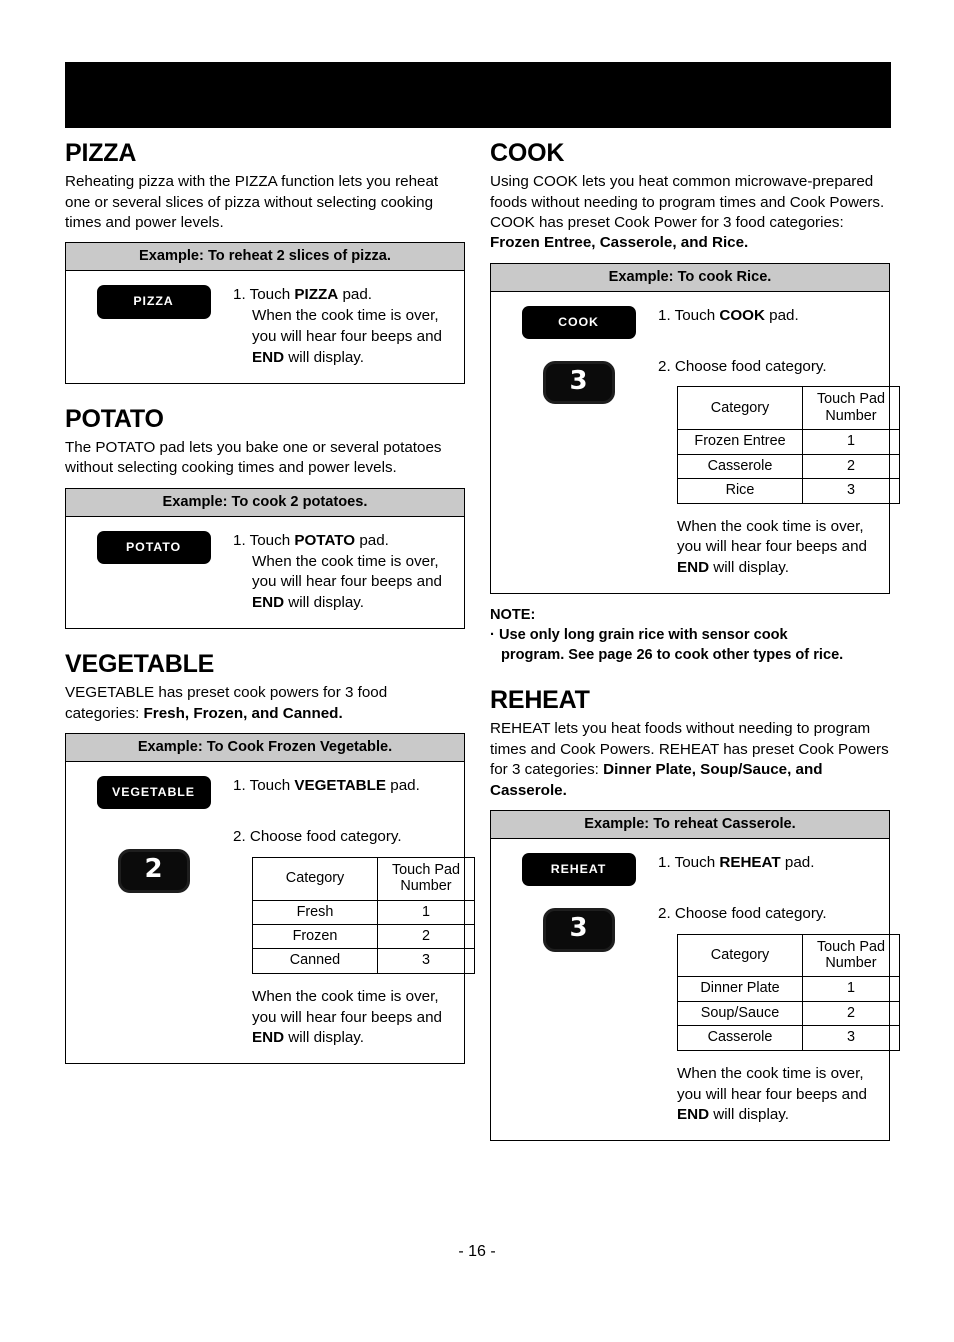  Describe the element at coordinates (345, 996) in the screenshot. I see `vegetable-closing-line1: When the cook time is over,` at that location.